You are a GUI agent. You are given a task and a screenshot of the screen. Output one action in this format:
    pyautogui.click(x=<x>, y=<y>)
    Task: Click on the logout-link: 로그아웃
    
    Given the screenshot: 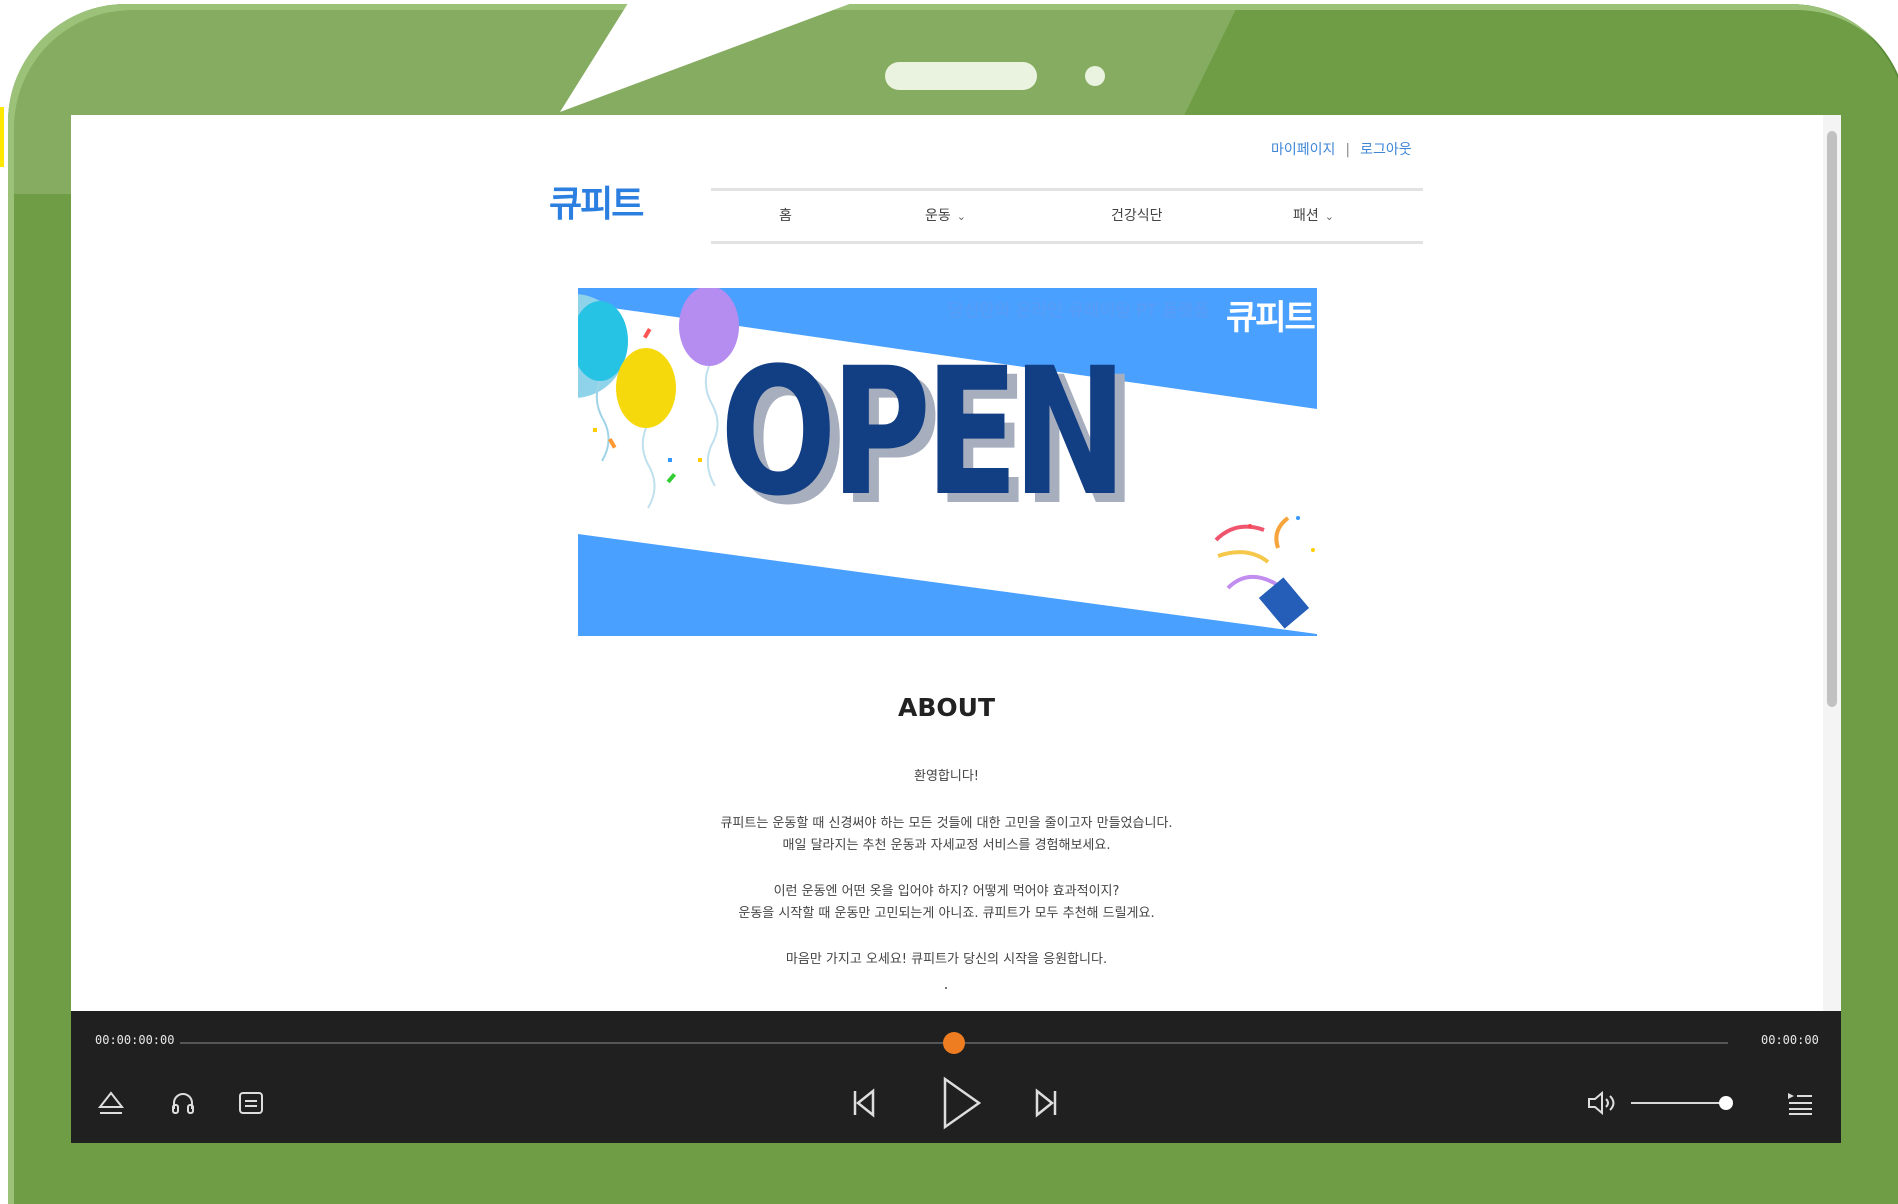 What is the action you would take?
    pyautogui.click(x=1386, y=150)
    